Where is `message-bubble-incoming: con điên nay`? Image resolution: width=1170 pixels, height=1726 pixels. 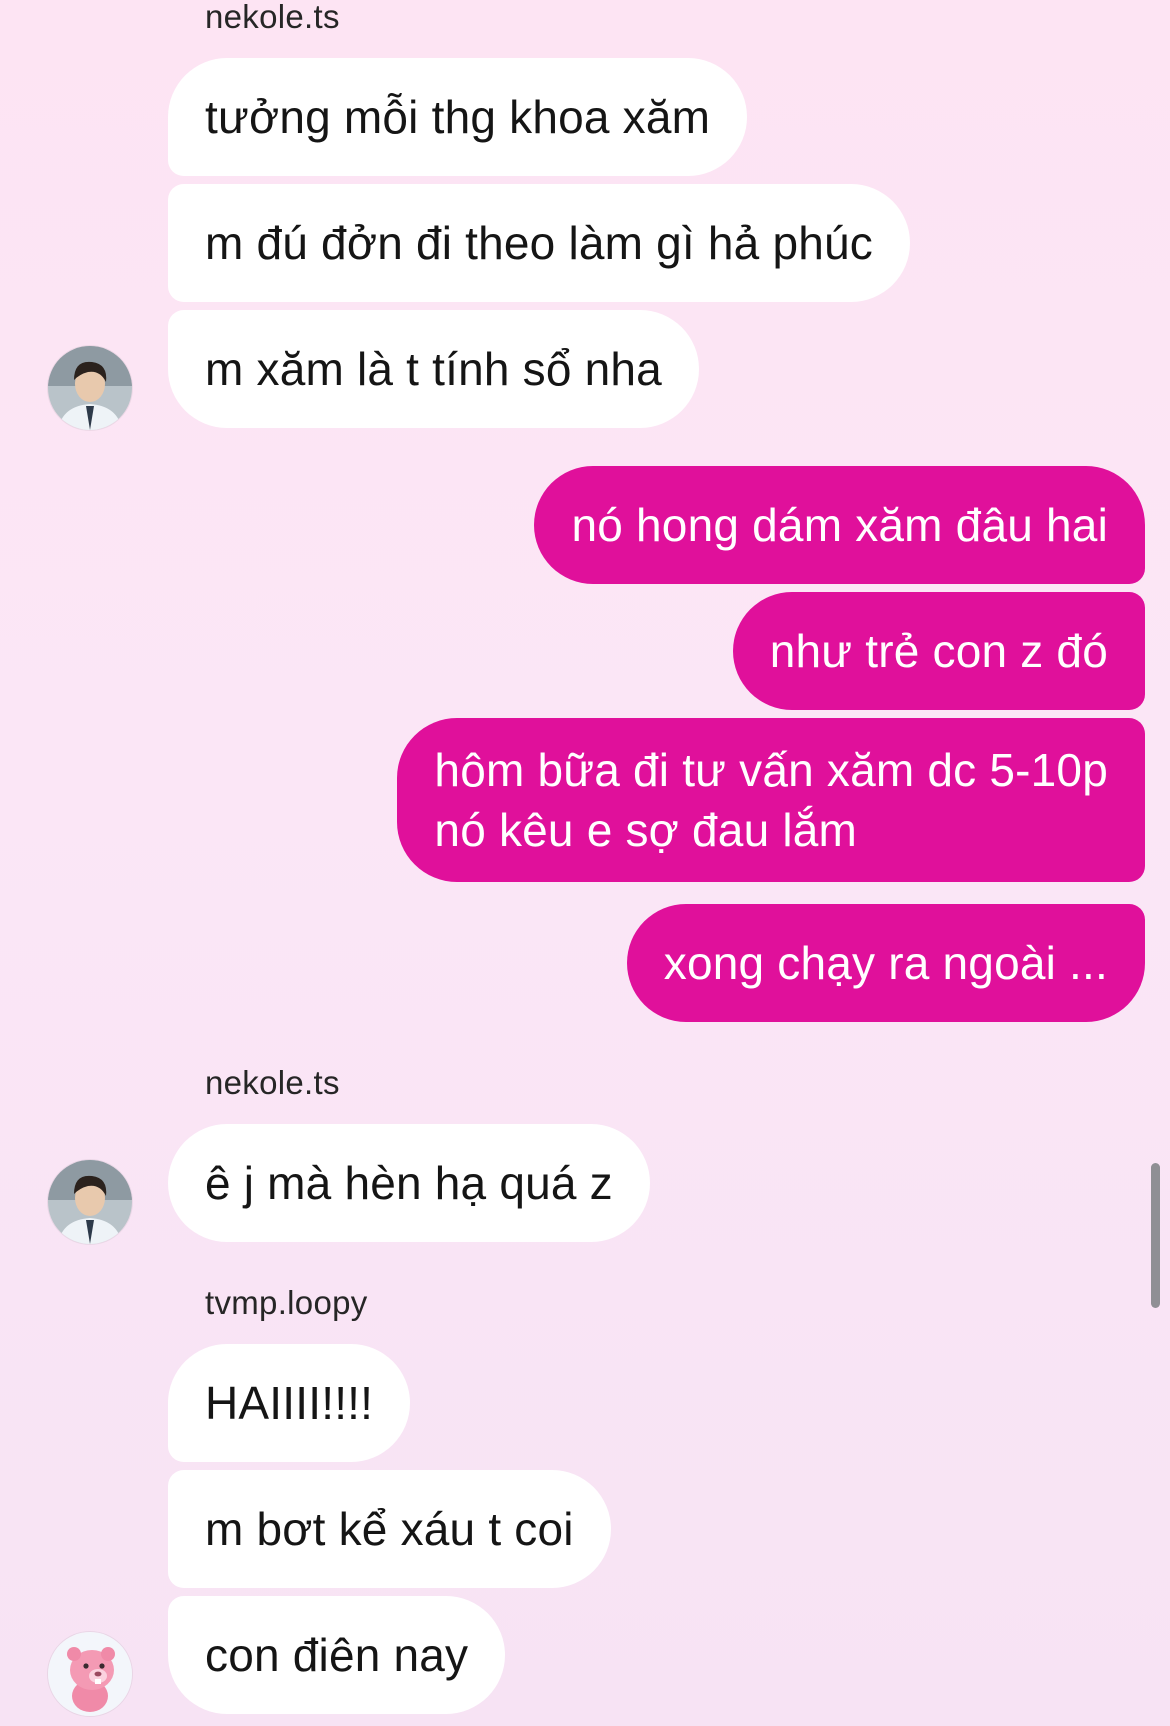 message-bubble-incoming: con điên nay is located at coordinates (337, 1655).